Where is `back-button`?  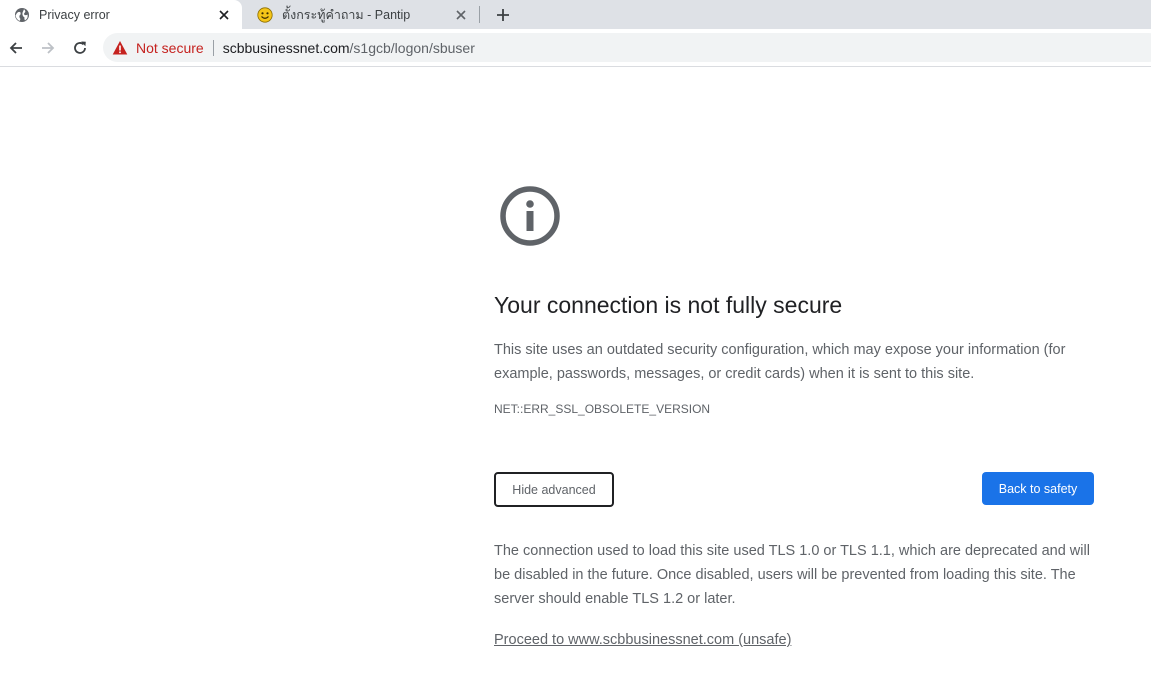
back-button is located at coordinates (16, 48).